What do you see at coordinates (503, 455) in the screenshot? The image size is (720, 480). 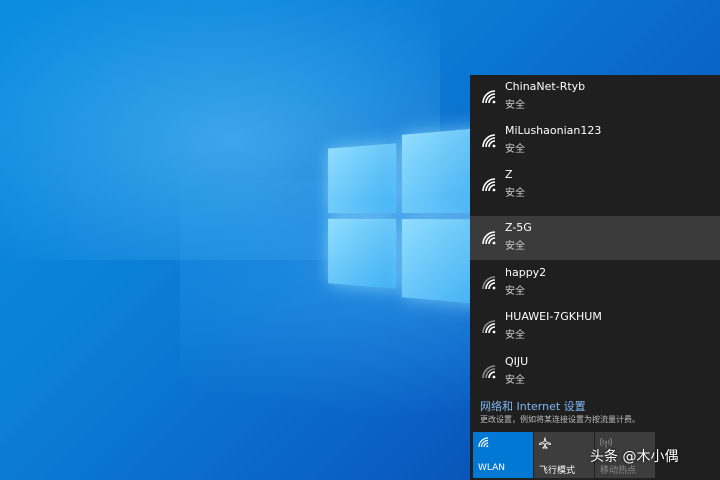 I see `wlan-toggle-button: WLAN` at bounding box center [503, 455].